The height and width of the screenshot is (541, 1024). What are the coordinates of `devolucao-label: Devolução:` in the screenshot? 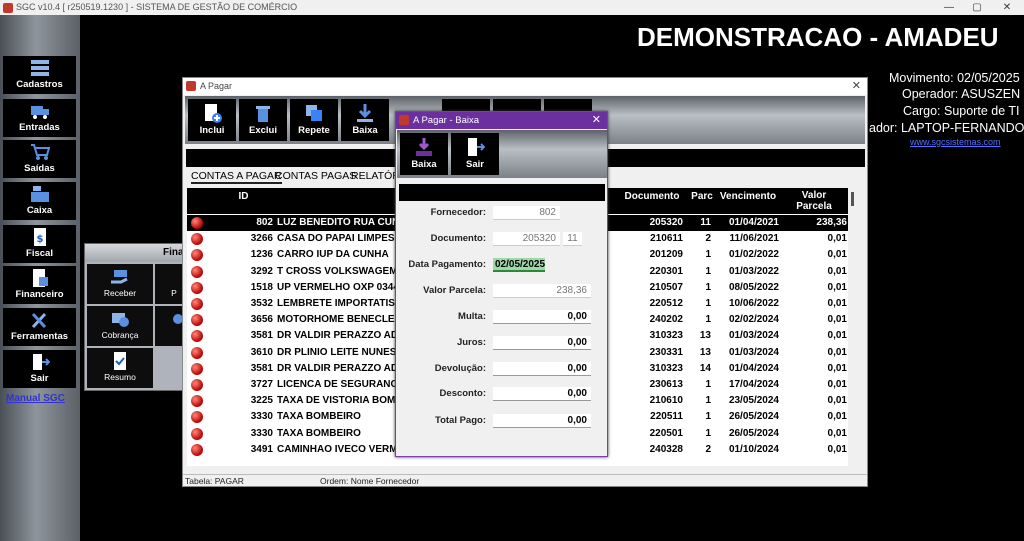 It's located at (460, 368).